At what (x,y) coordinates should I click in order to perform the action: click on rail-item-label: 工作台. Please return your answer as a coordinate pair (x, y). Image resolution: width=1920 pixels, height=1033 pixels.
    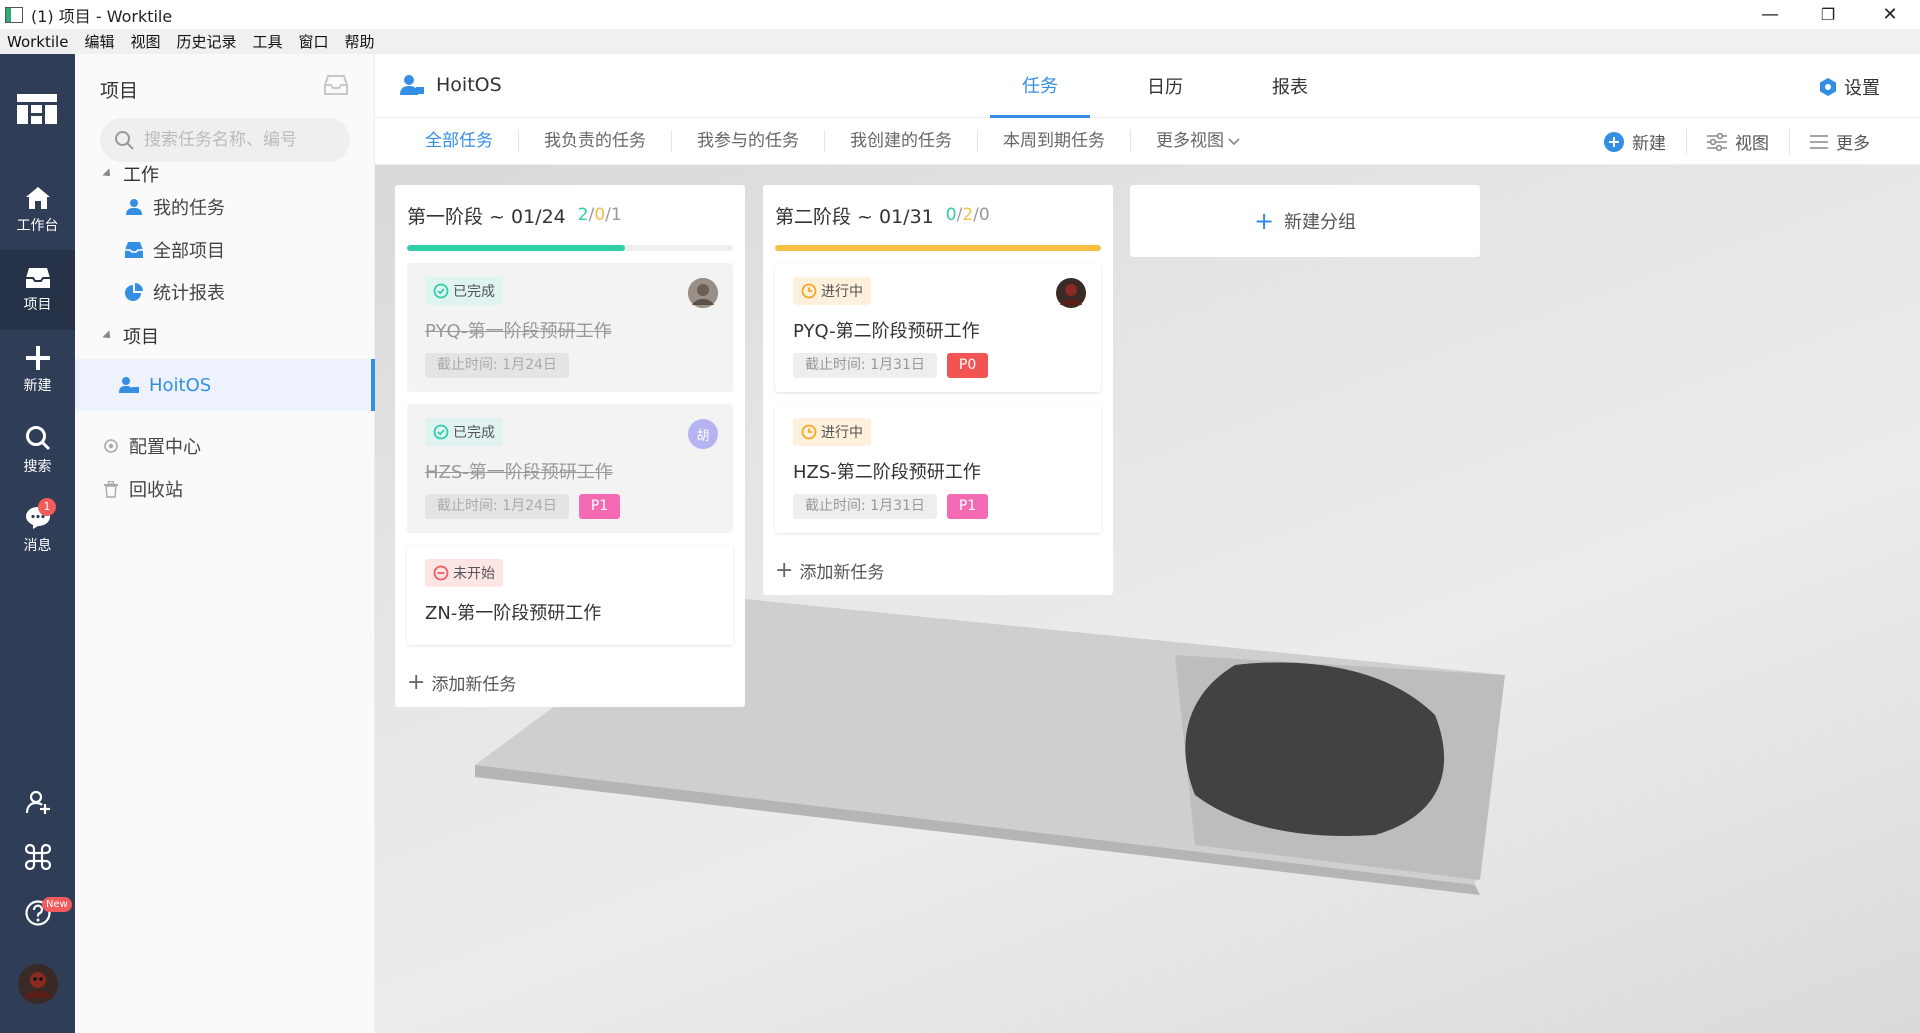
    Looking at the image, I should click on (37, 225).